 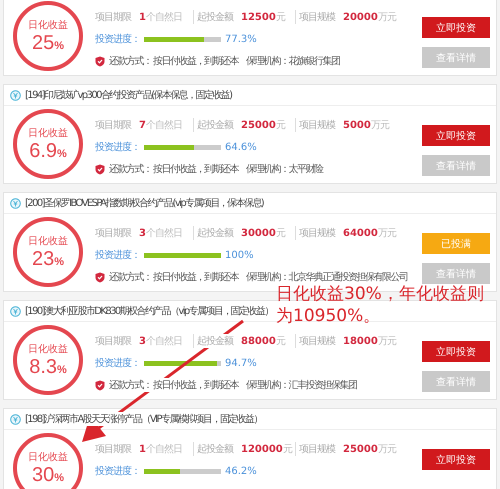 What do you see at coordinates (284, 169) in the screenshot?
I see `guarantor: 保理机构：太平财险` at bounding box center [284, 169].